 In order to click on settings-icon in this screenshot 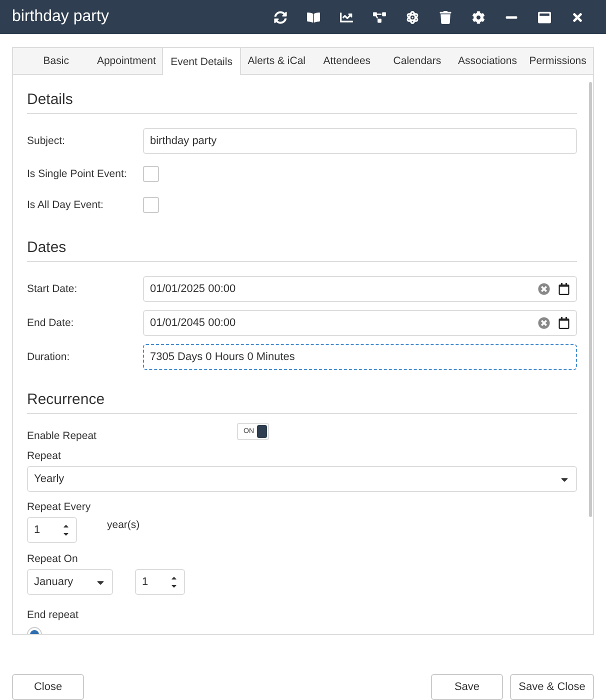, I will do `click(478, 17)`.